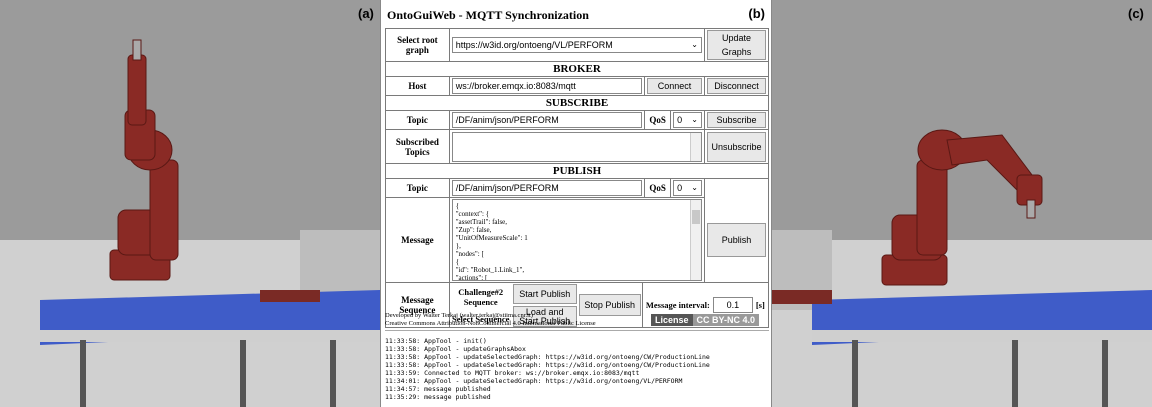 The height and width of the screenshot is (407, 1152). What do you see at coordinates (472, 214) in the screenshot?
I see `message-line: "context": {` at bounding box center [472, 214].